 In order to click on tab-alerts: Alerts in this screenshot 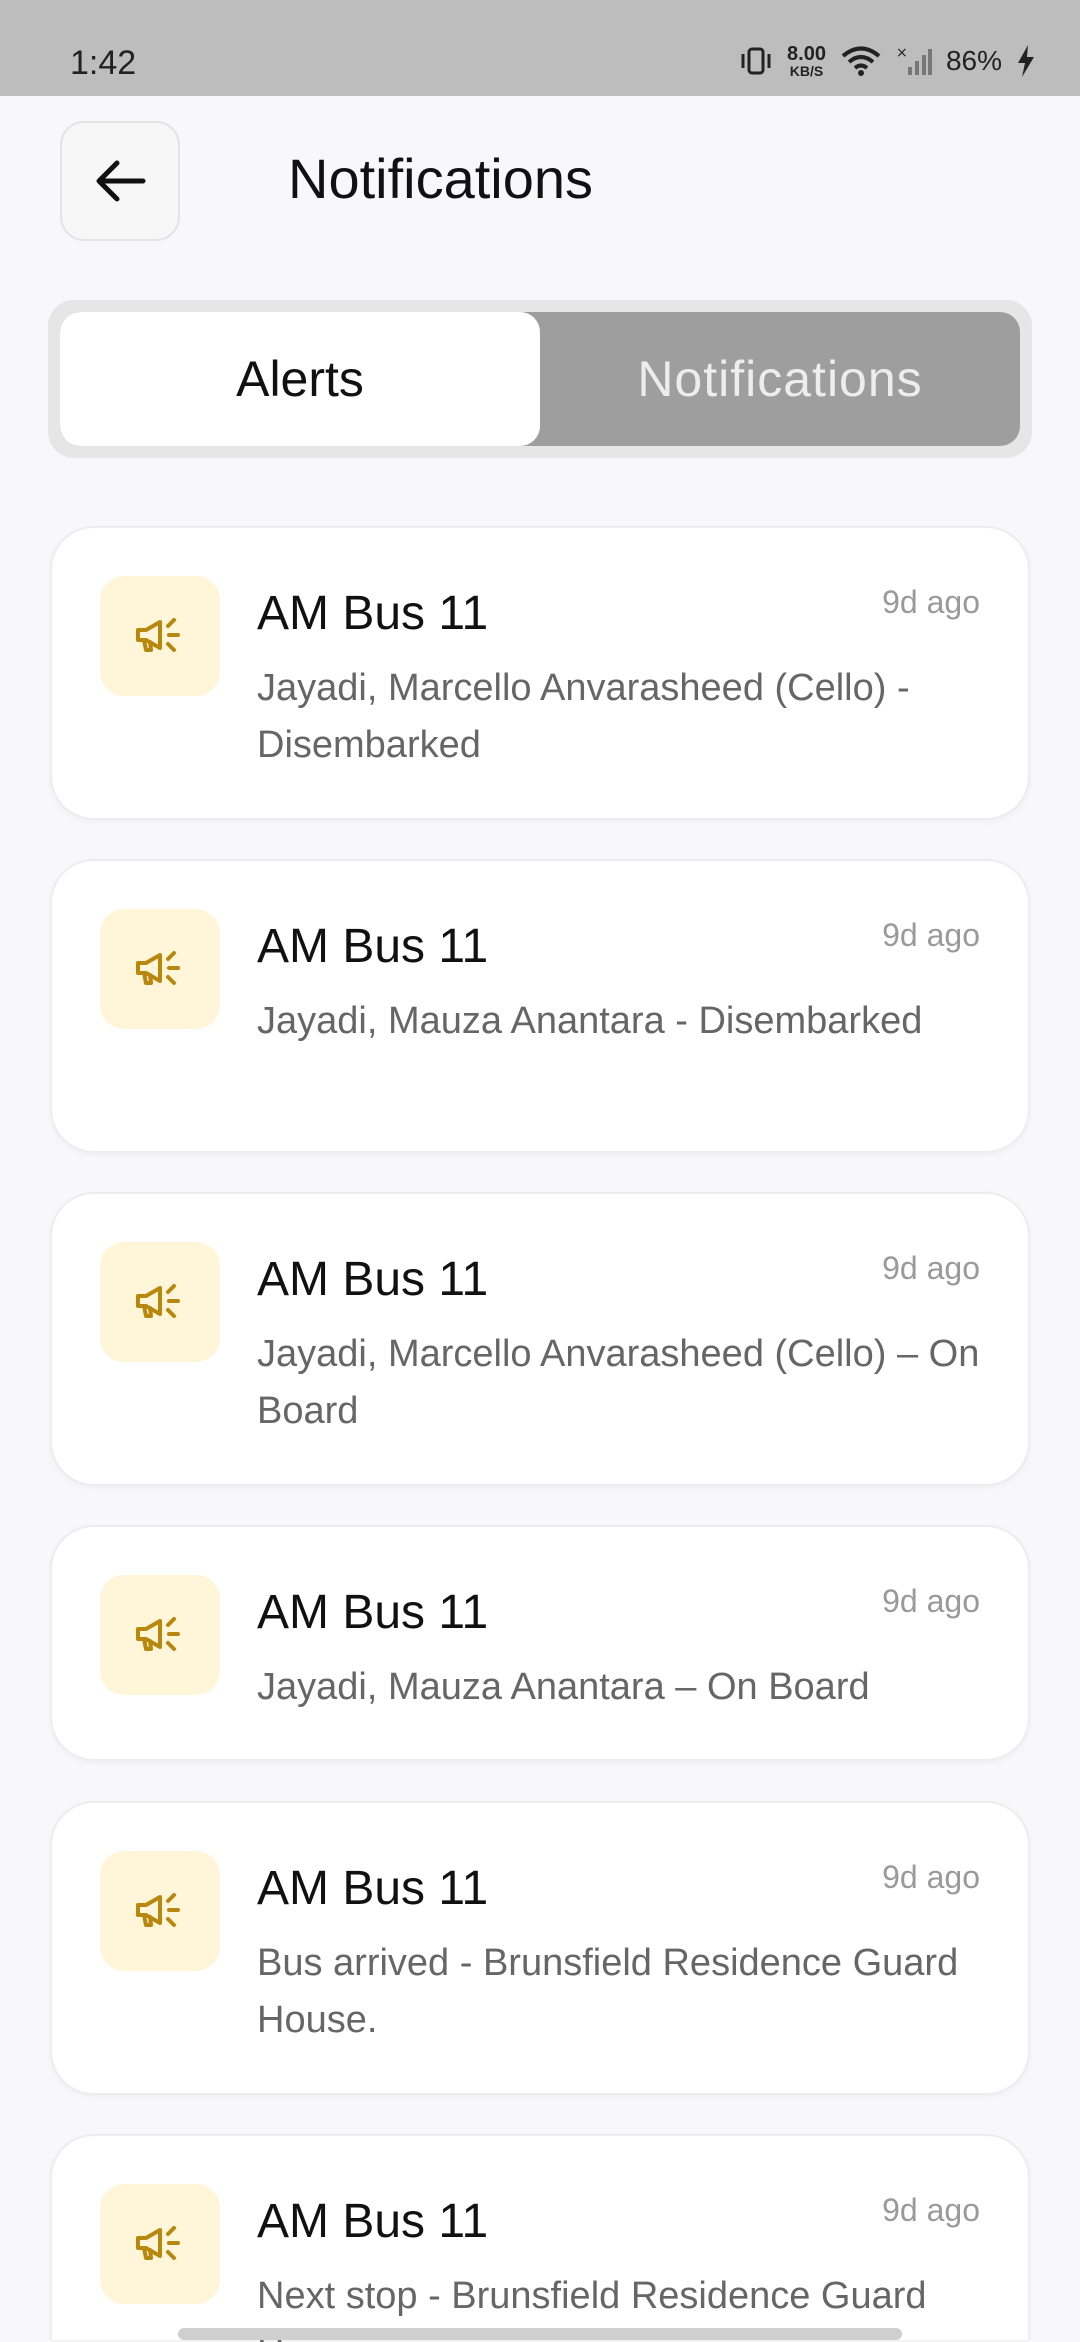, I will do `click(300, 379)`.